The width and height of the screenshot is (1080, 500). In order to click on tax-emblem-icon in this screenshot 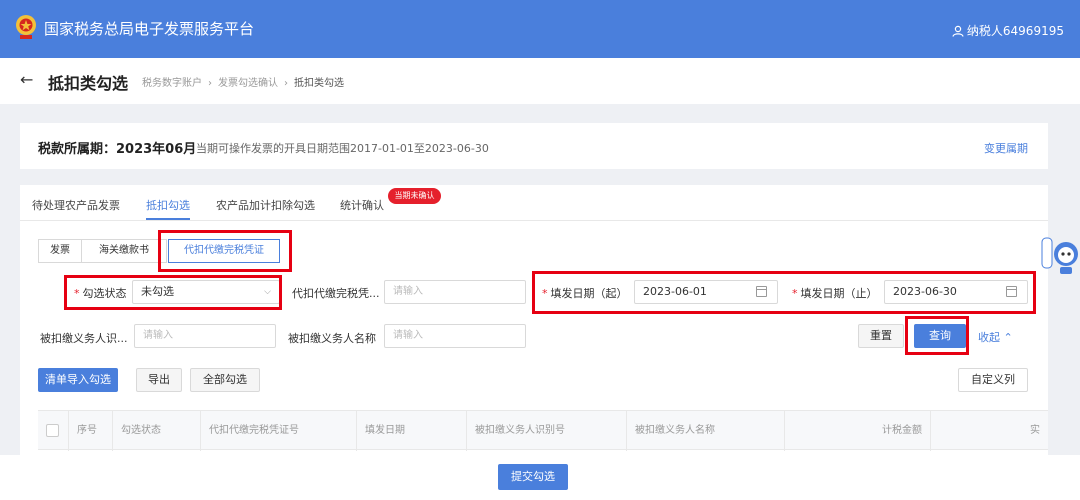, I will do `click(26, 27)`.